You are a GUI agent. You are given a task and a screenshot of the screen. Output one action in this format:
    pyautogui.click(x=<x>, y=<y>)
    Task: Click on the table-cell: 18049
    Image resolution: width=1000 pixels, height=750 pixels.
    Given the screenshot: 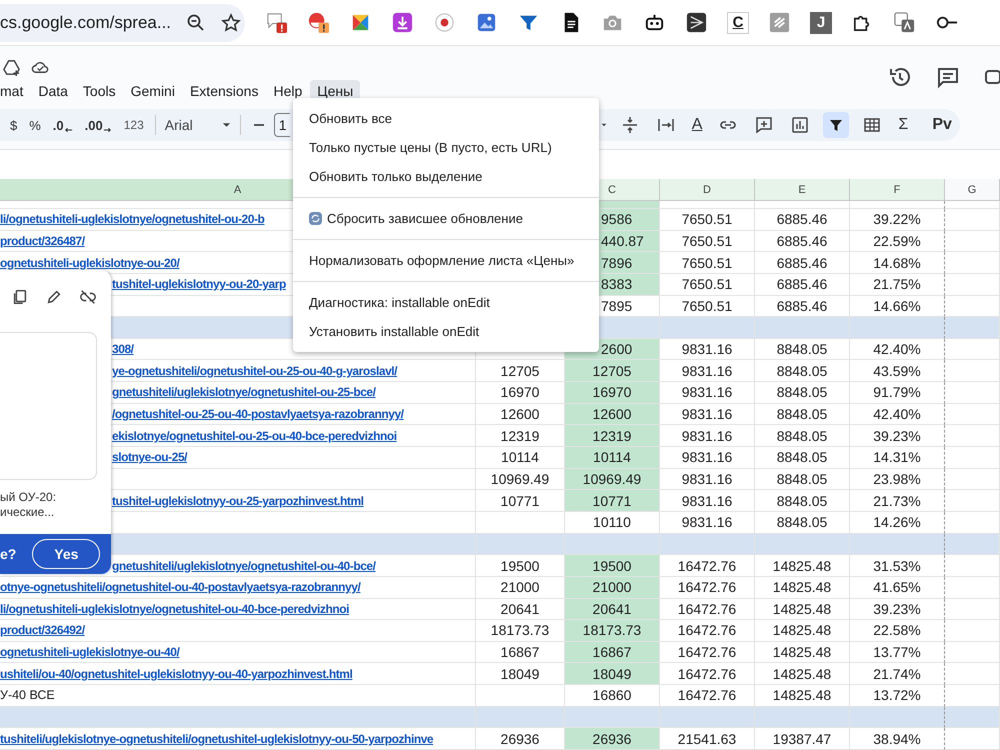 What is the action you would take?
    pyautogui.click(x=612, y=674)
    